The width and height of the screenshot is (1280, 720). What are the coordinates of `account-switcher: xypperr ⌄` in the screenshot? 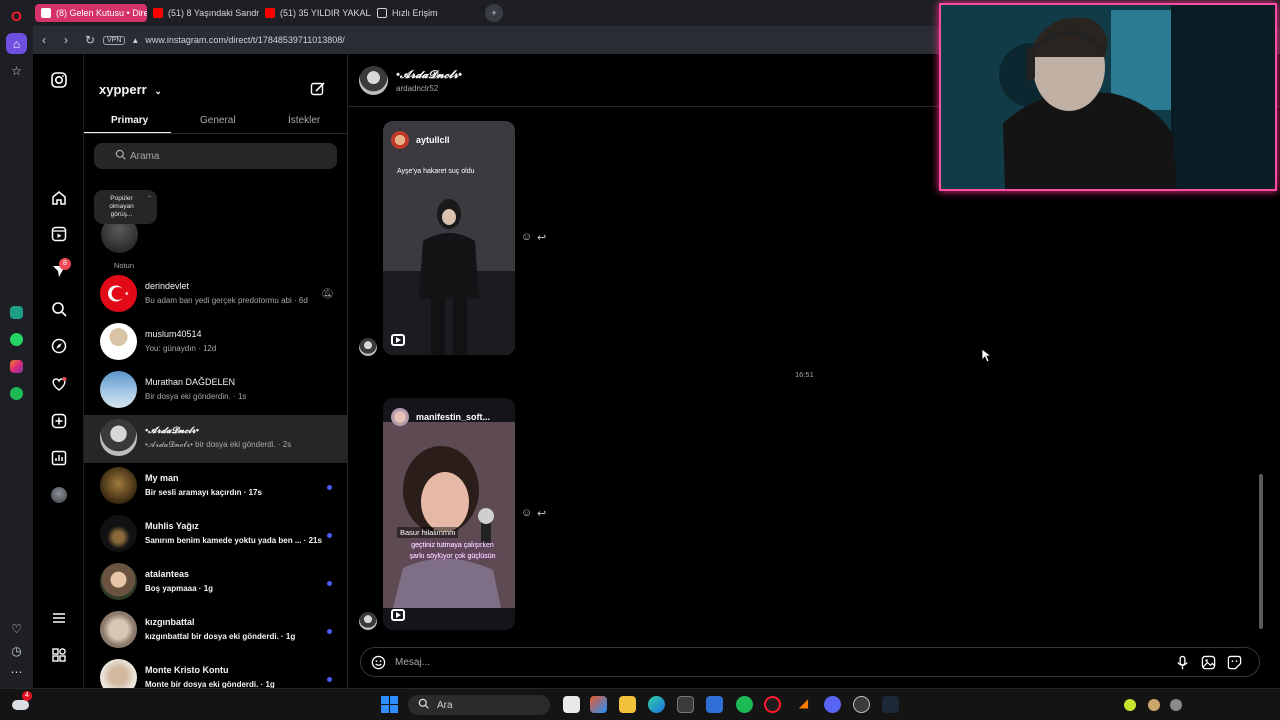 It's located at (130, 89).